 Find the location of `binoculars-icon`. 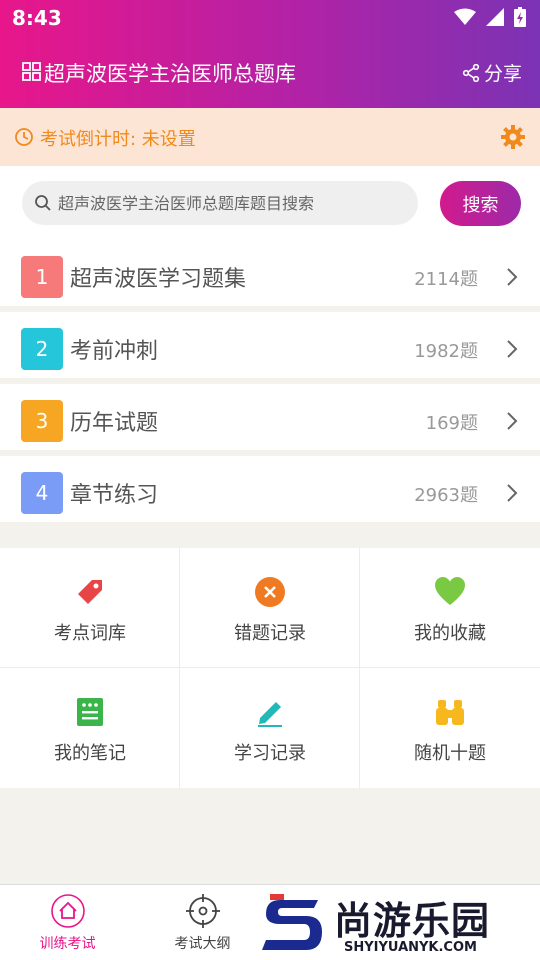

binoculars-icon is located at coordinates (450, 712).